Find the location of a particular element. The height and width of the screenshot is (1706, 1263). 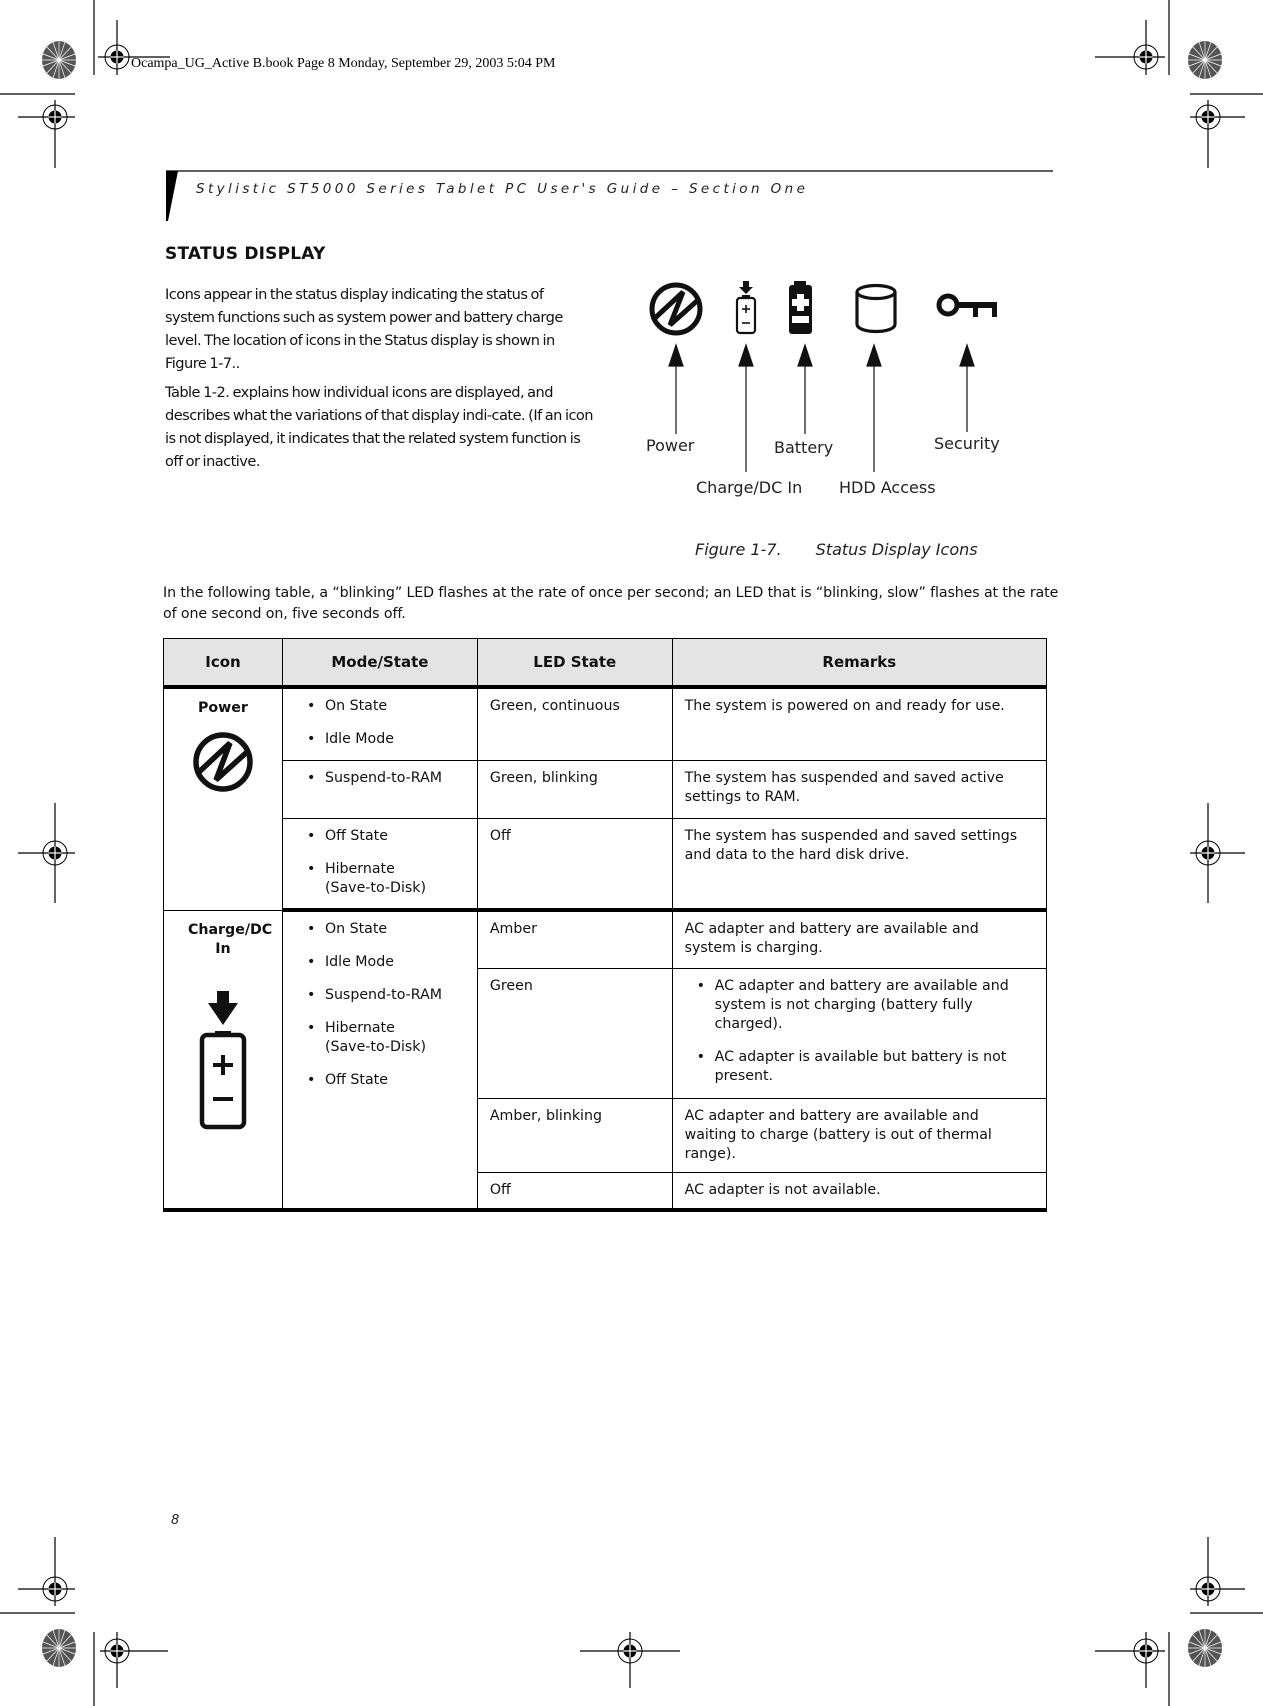

icon-label-power: Power is located at coordinates (223, 708).